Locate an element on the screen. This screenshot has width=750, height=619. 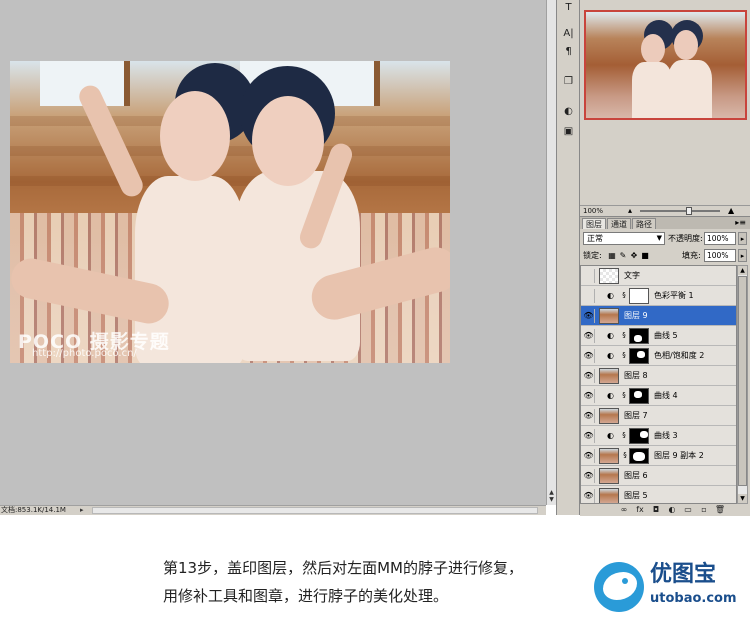
layer-row: 👁 § 图层 9 副本 2 is located at coordinates (658, 456).